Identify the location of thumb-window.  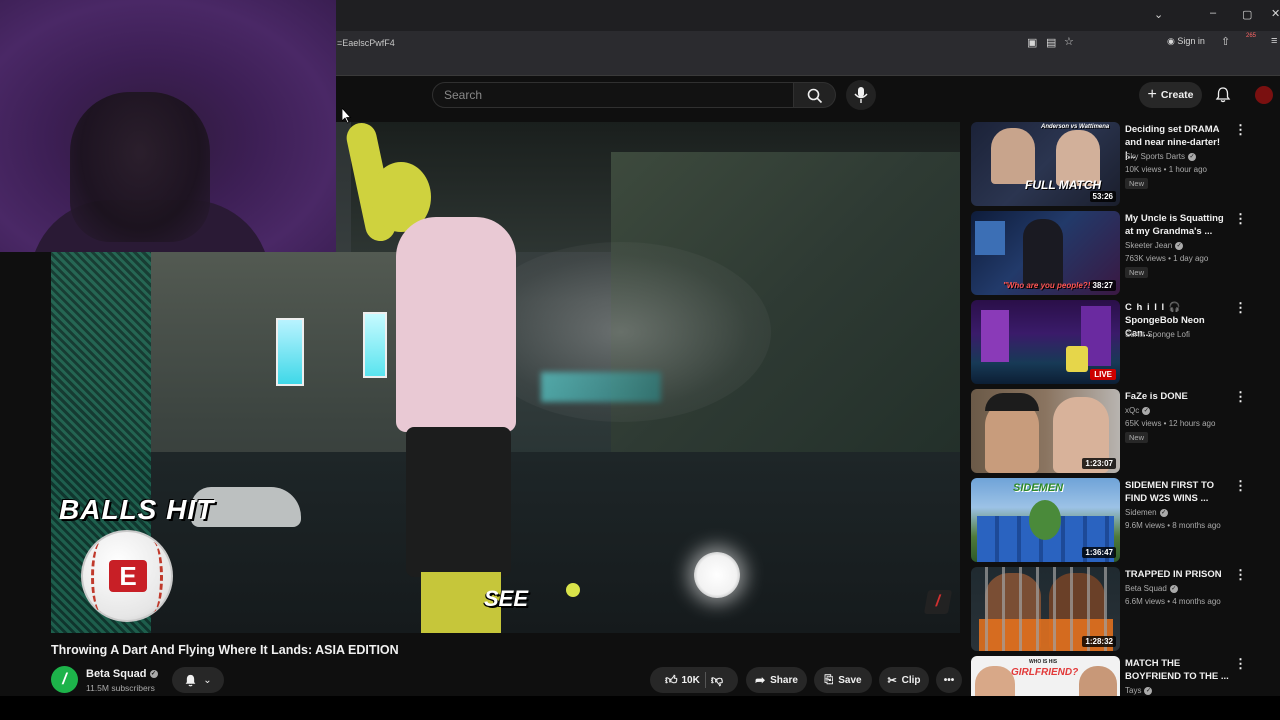
(990, 238).